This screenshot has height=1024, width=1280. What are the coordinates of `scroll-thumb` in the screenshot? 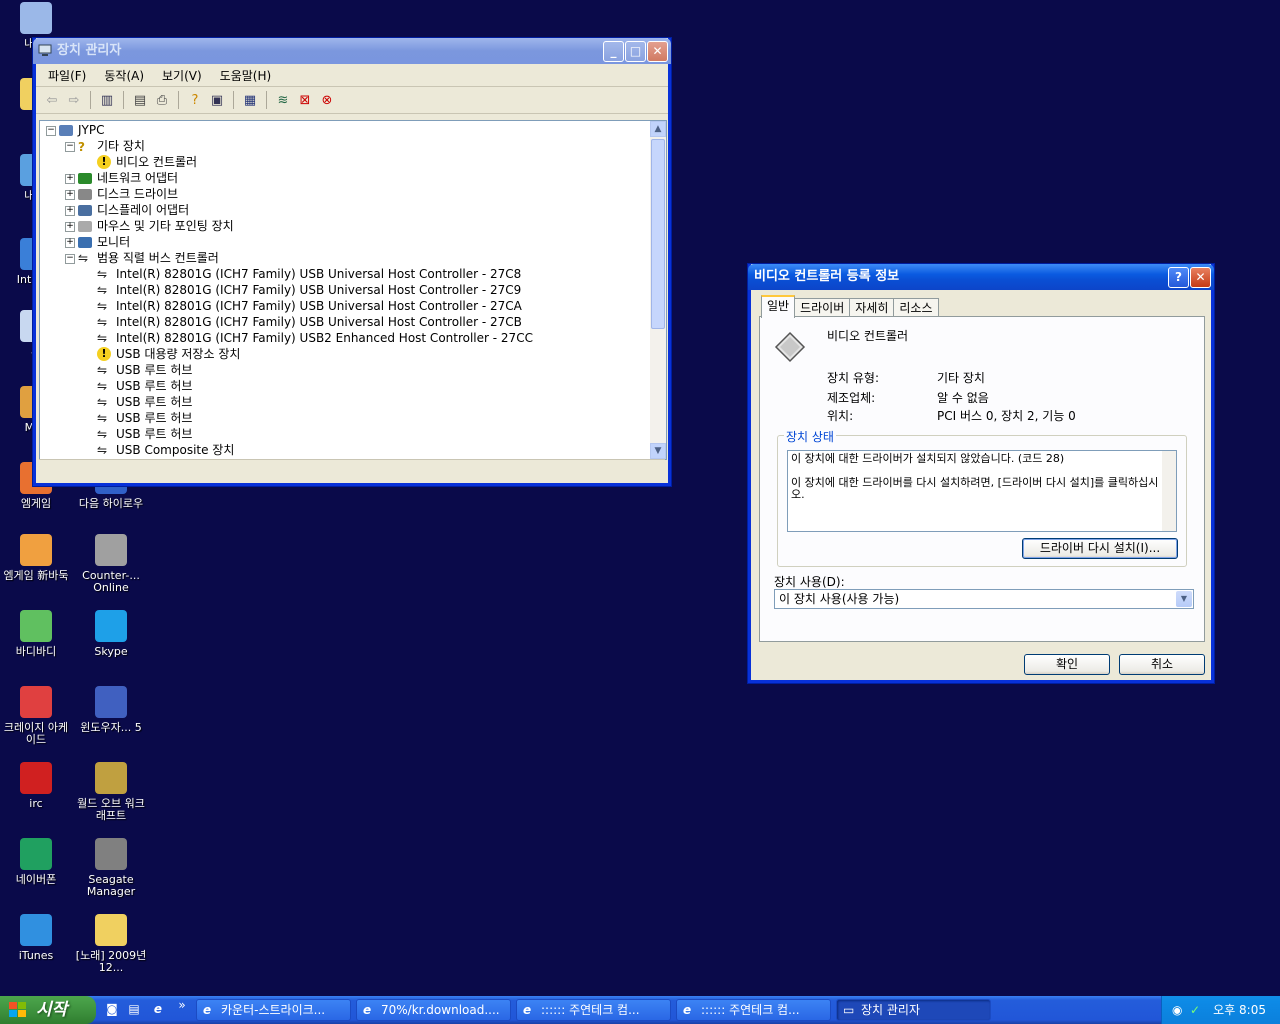 It's located at (658, 234).